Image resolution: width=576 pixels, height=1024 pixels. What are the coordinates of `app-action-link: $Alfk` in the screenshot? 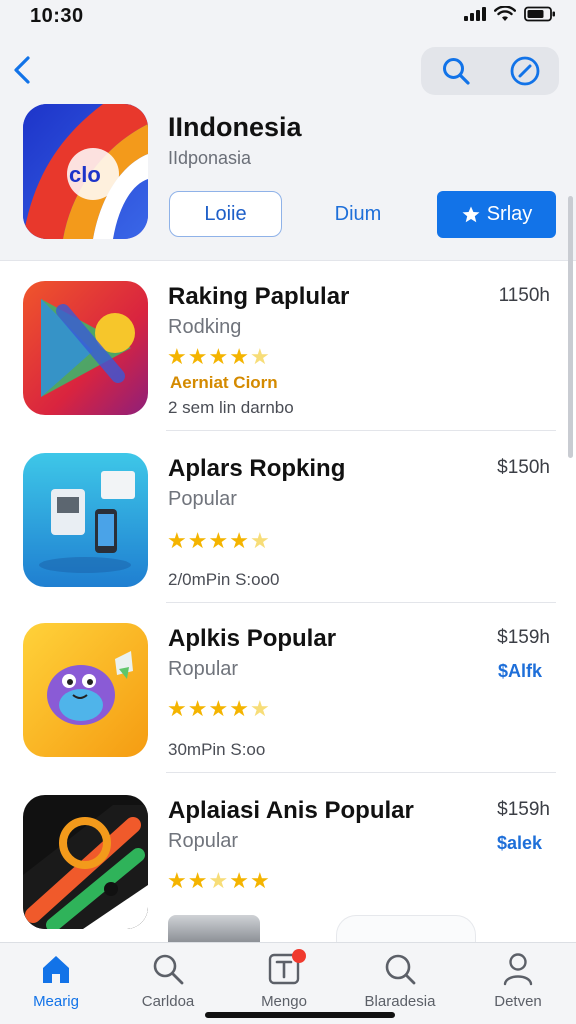 It's located at (520, 671).